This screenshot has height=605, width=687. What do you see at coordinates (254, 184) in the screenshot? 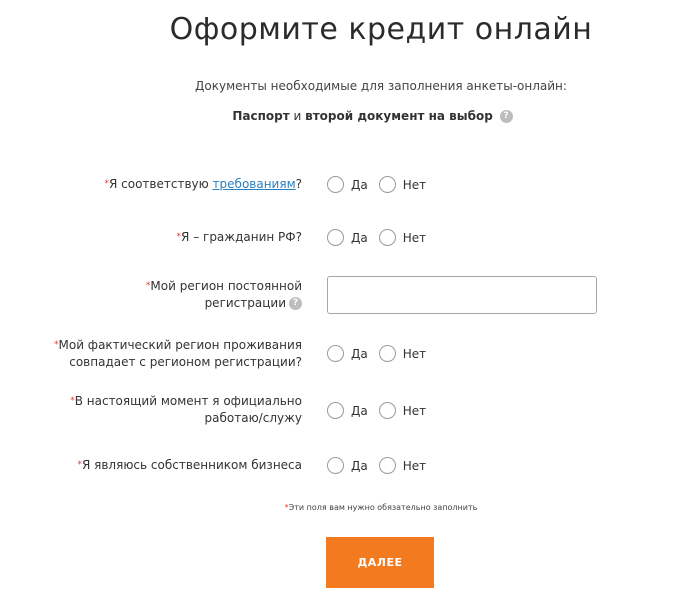
I see `requirements-link: требованиям` at bounding box center [254, 184].